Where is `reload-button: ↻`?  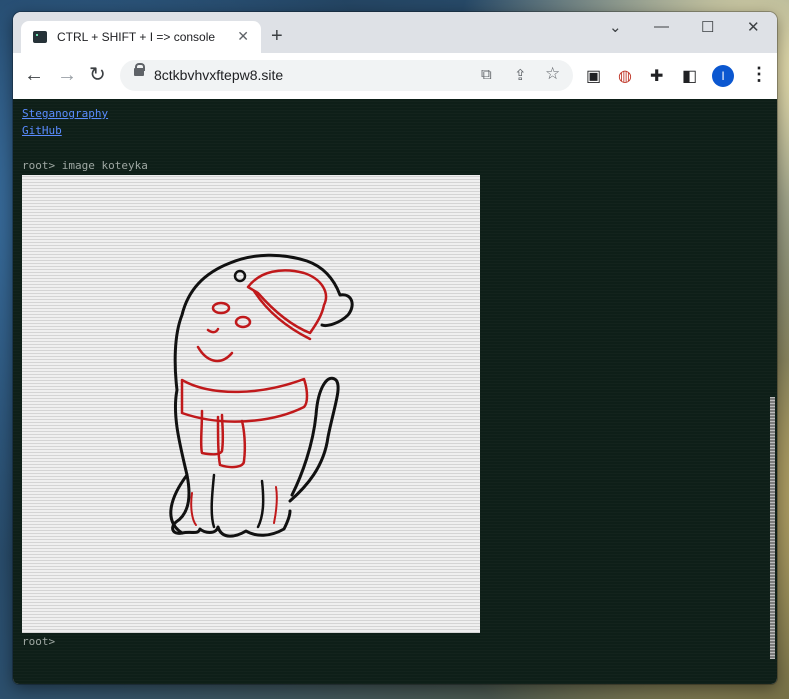
reload-button: ↻ is located at coordinates (97, 75).